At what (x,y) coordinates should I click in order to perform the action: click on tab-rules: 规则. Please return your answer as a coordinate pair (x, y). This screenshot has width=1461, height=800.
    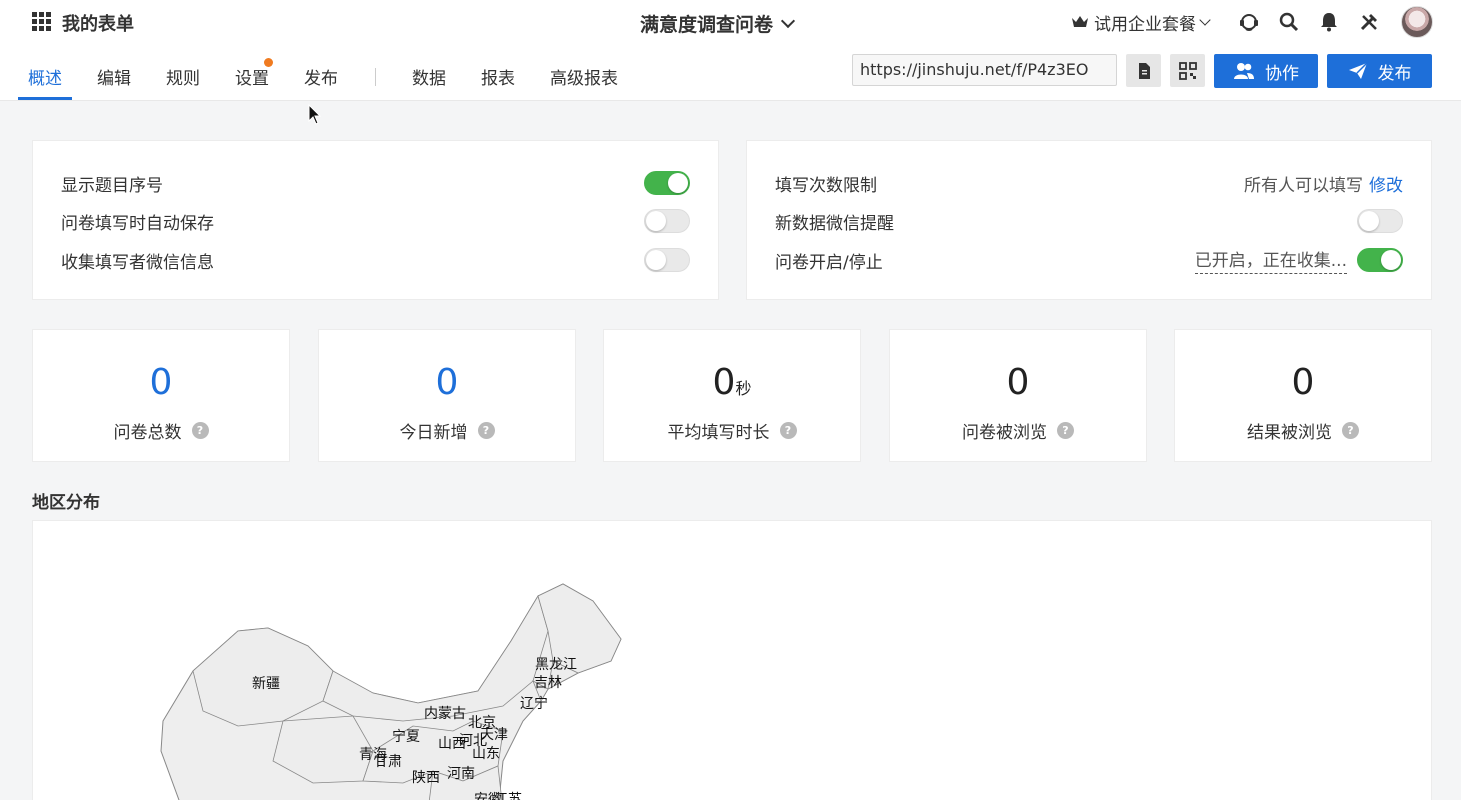
    Looking at the image, I should click on (183, 78).